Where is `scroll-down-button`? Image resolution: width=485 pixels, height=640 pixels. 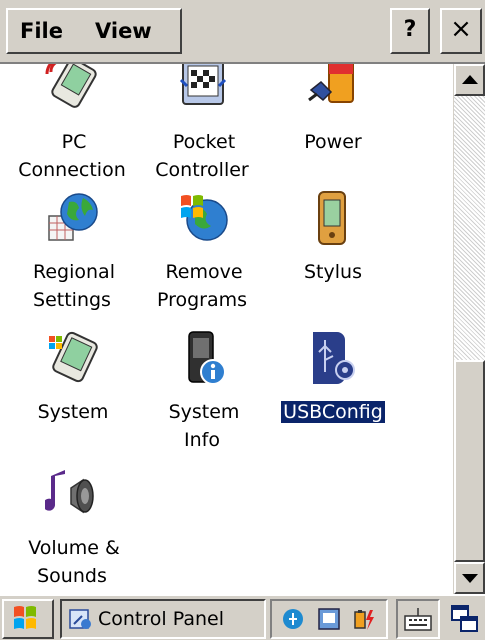 scroll-down-button is located at coordinates (469, 578).